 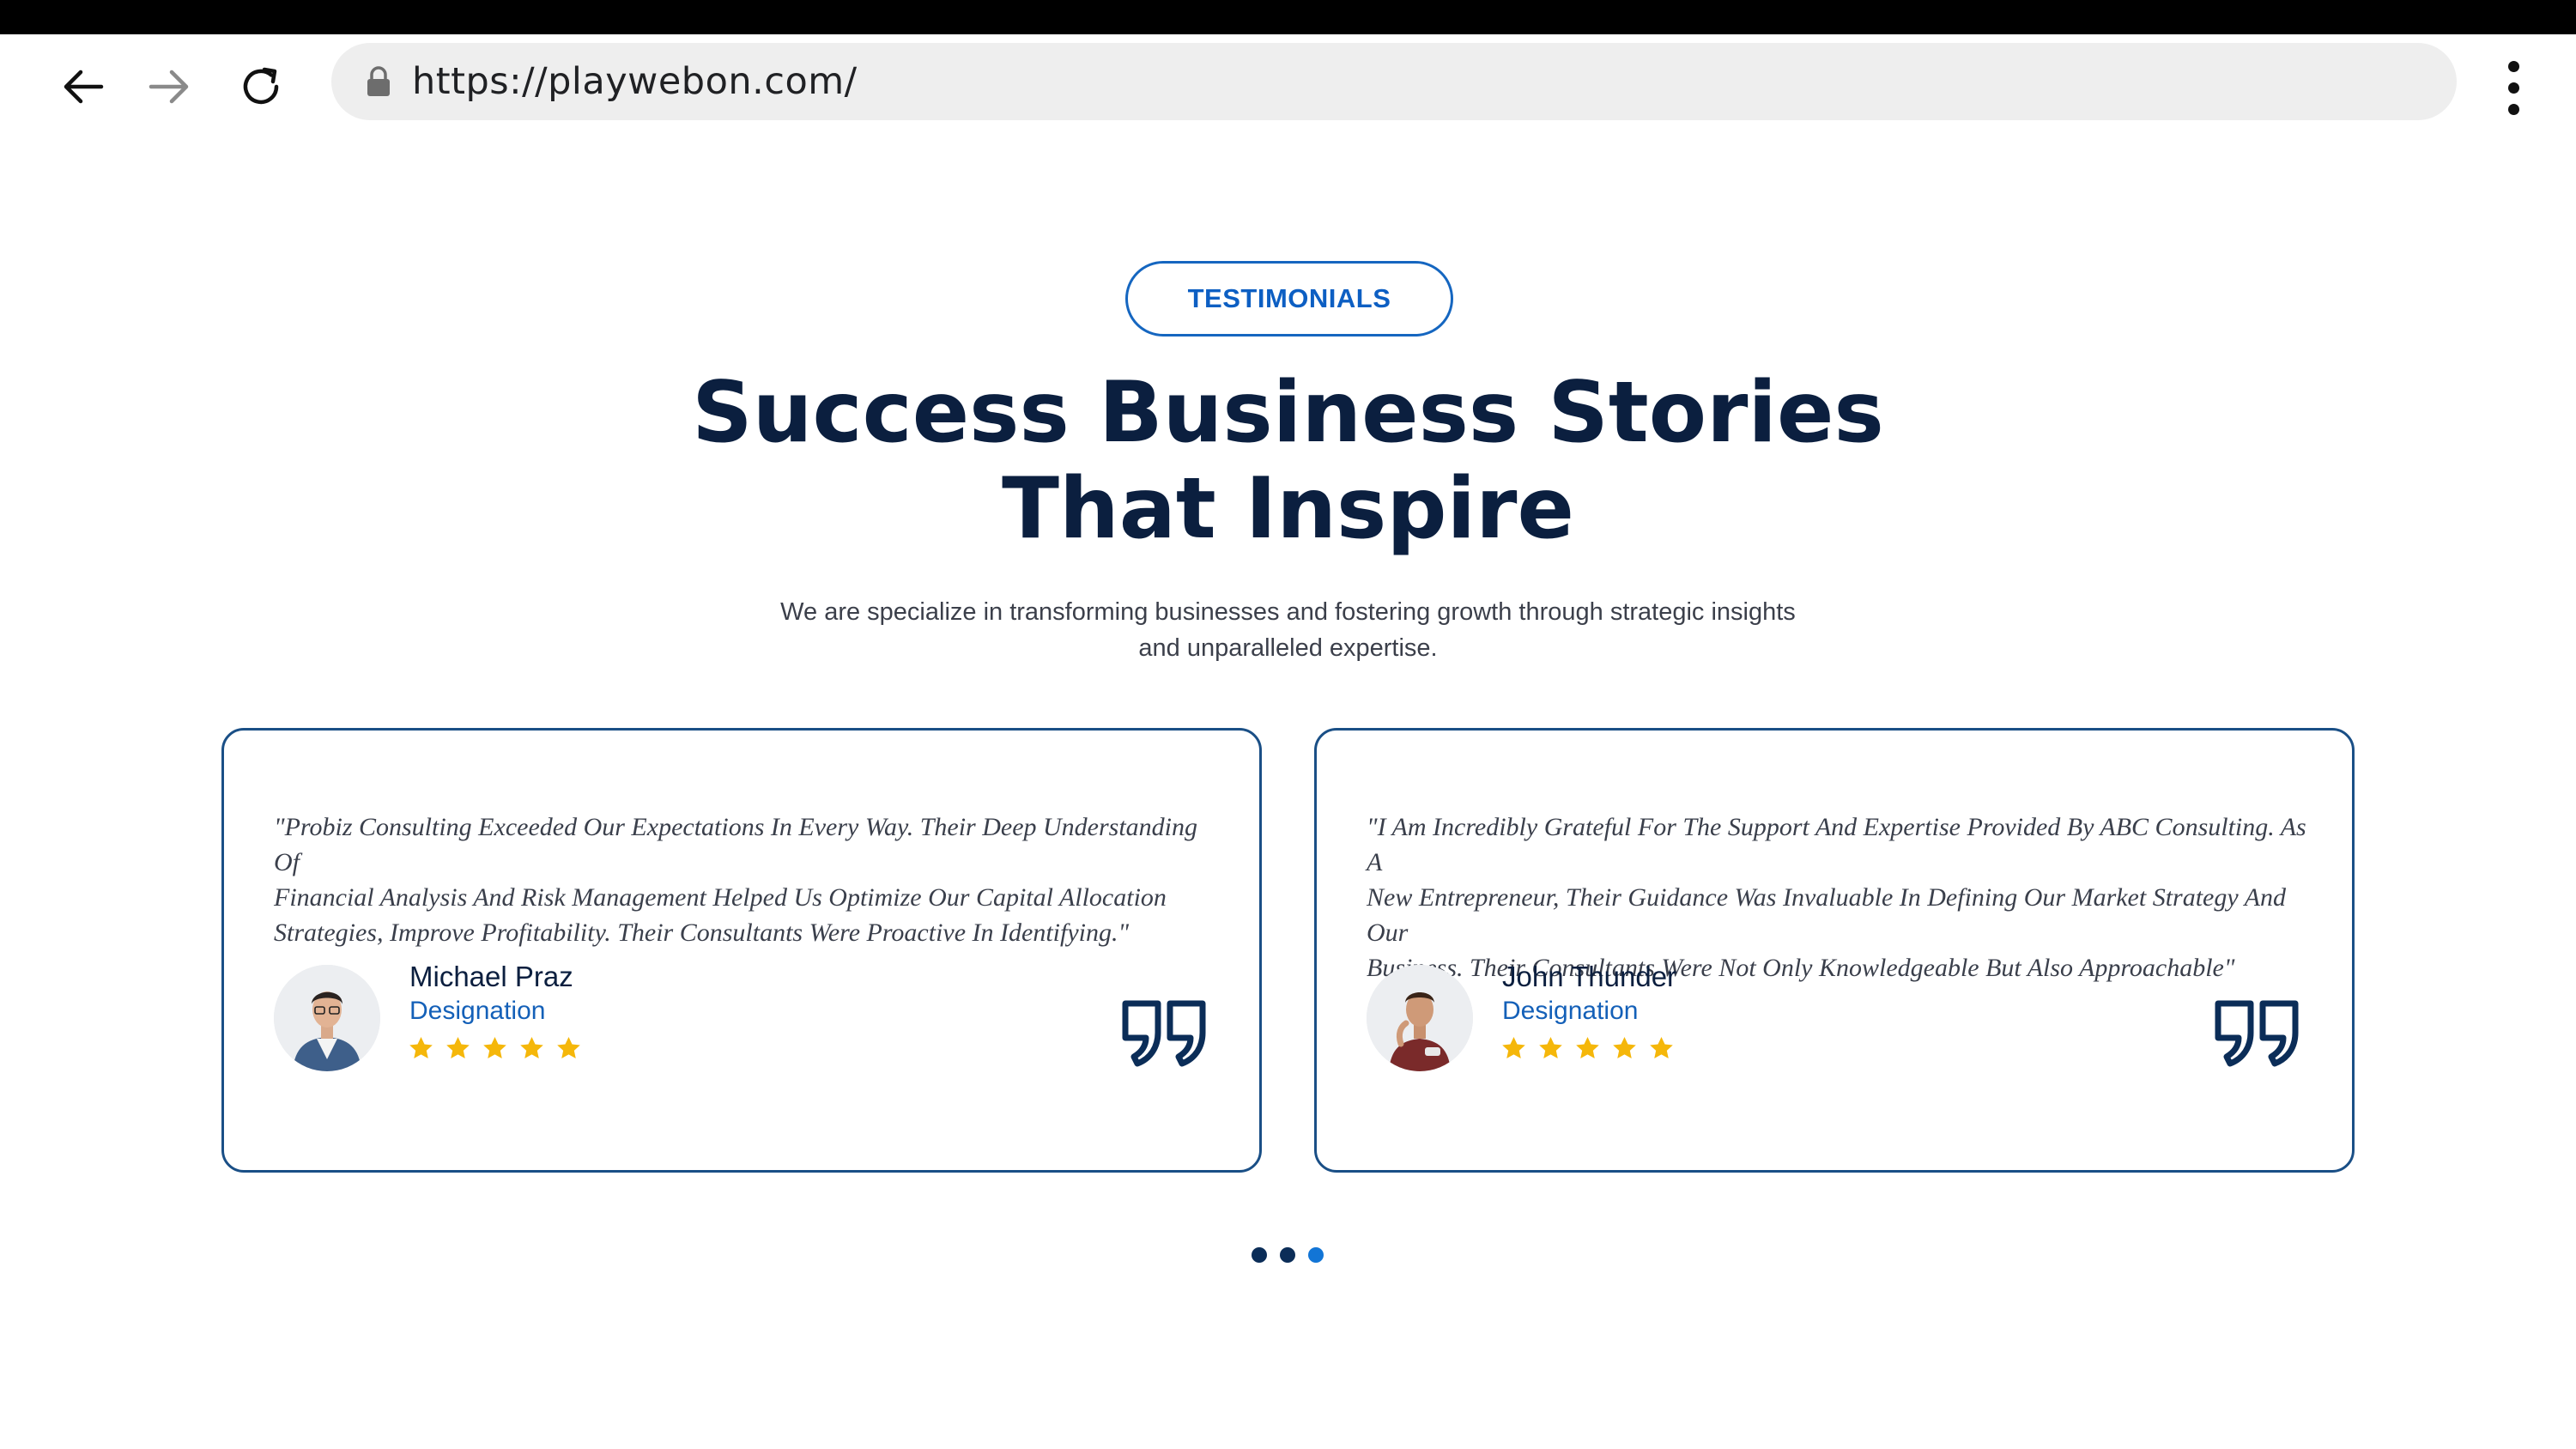 I want to click on heading-line-1: Success Business Stories, so click(x=1288, y=413).